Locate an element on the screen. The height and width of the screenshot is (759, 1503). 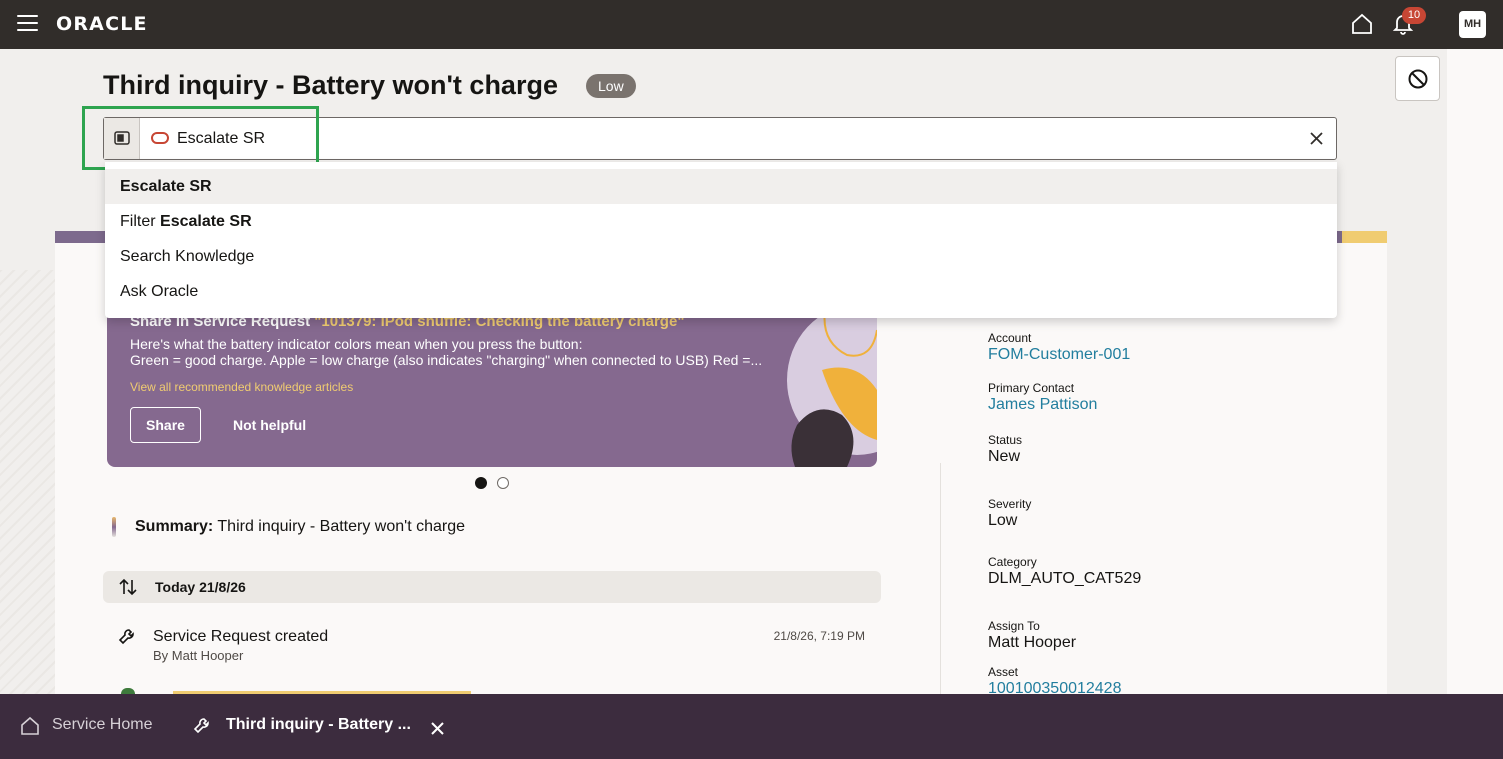
primary-contact-field: Primary Contact James Pattison is located at coordinates (1042, 397).